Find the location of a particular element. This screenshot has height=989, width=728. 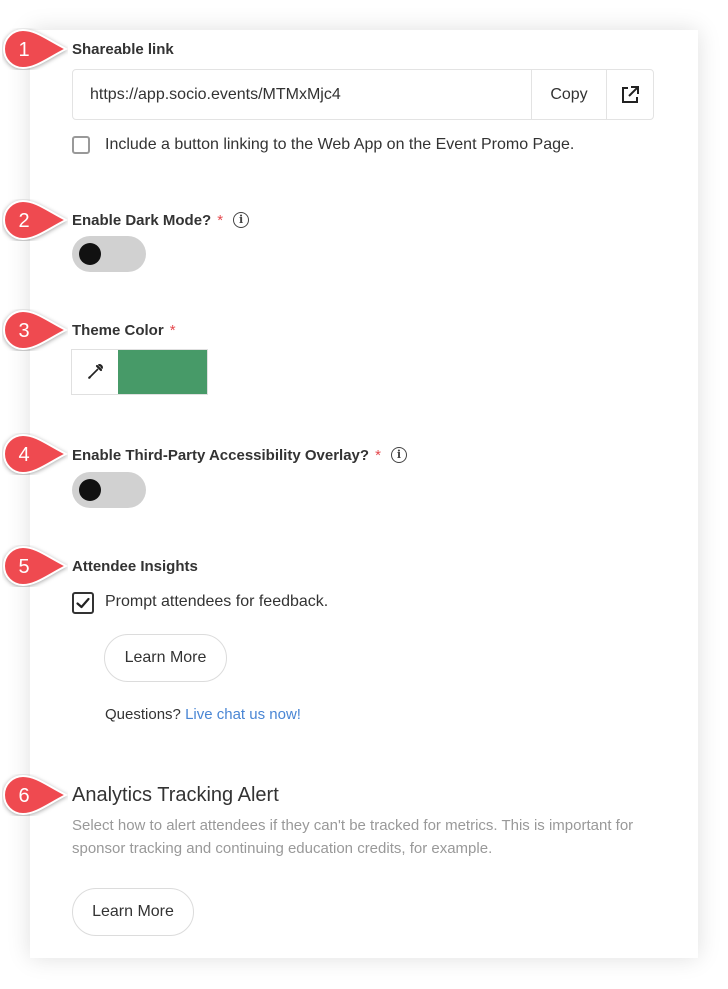

theme-color-label: Theme Color * is located at coordinates (124, 330).